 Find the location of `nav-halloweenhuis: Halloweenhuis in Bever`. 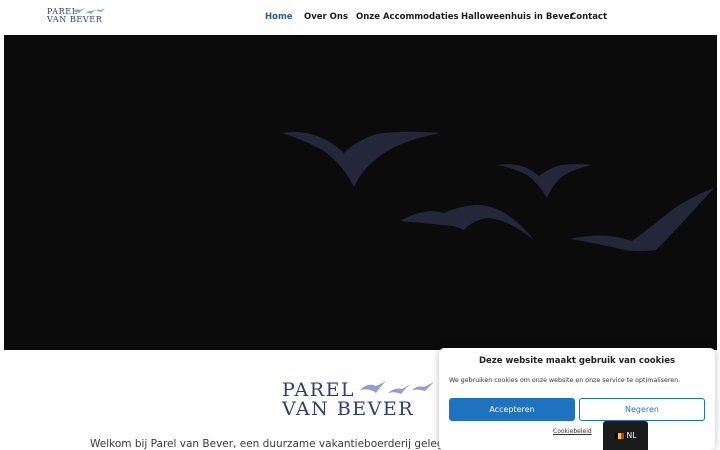

nav-halloweenhuis: Halloweenhuis in Bever is located at coordinates (517, 17).